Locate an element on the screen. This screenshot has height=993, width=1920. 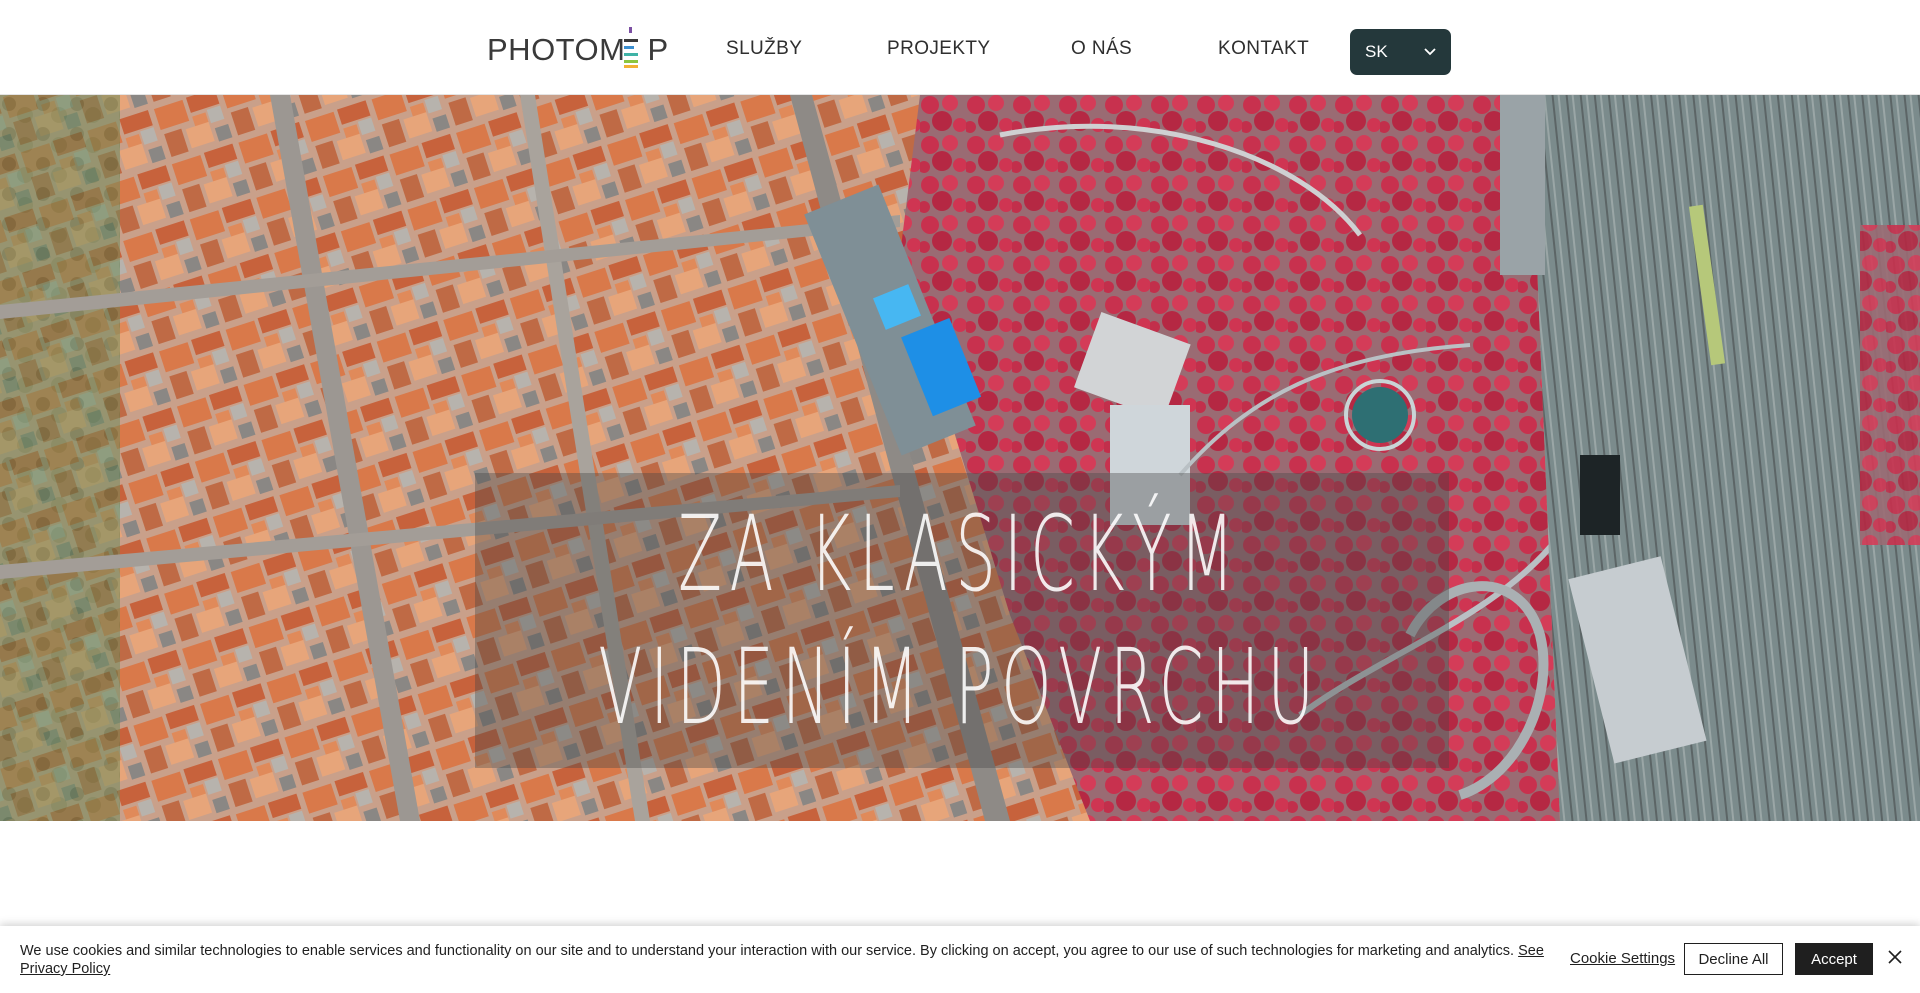
nav-item-kontakt: KONTAKT is located at coordinates (1263, 49).